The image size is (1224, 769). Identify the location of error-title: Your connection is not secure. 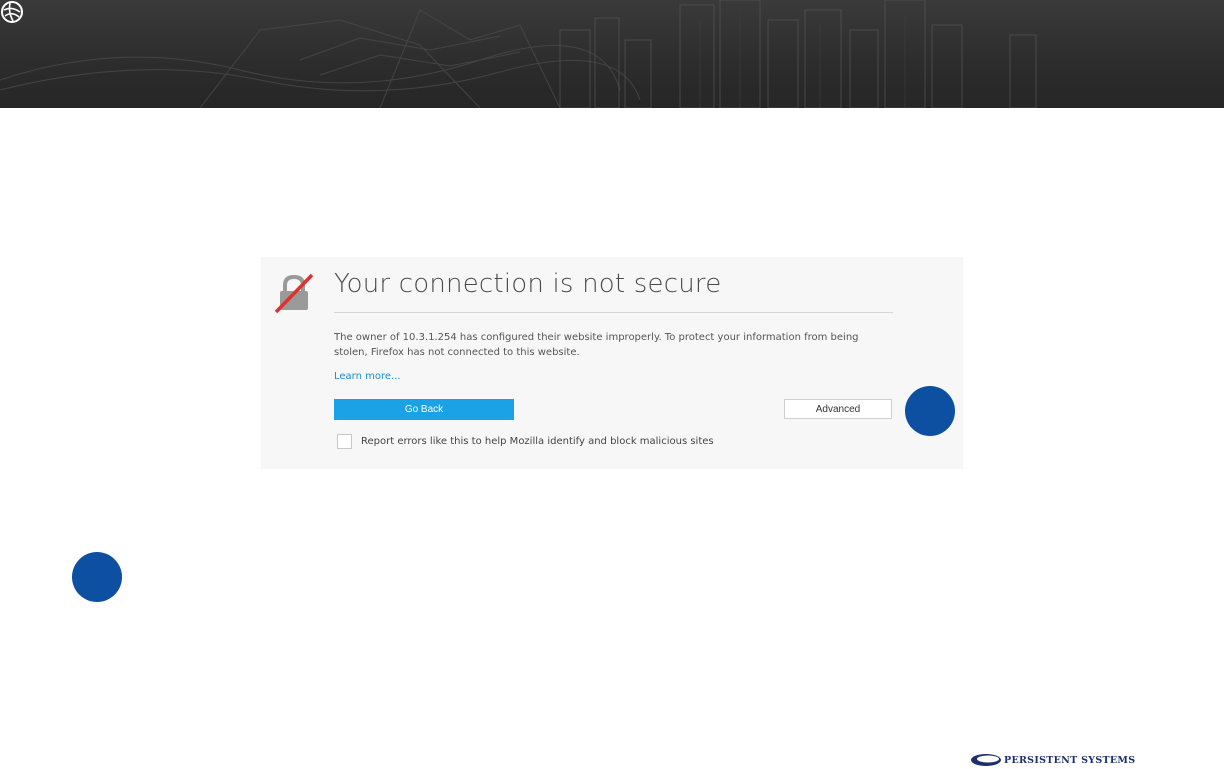
(528, 284).